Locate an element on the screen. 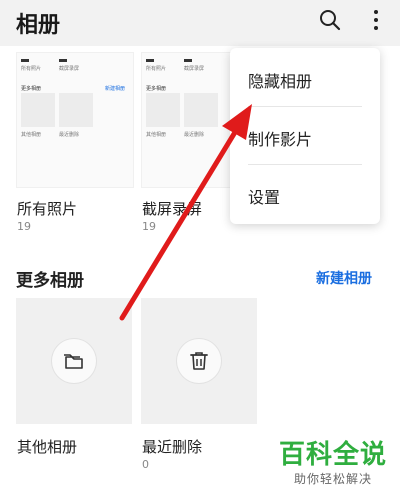 Image resolution: width=400 pixels, height=500 pixels. annotation-arrow-icon is located at coordinates (185, 212).